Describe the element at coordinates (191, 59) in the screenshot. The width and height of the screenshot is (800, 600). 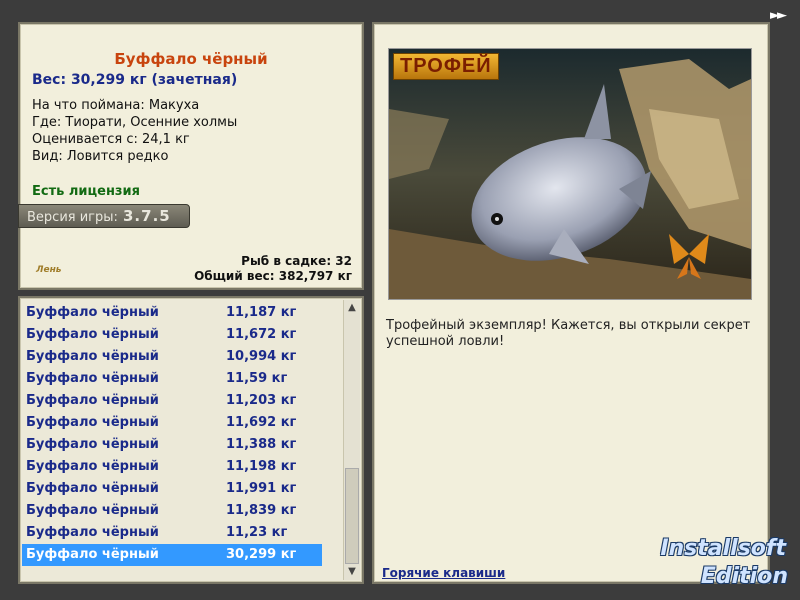
I see `fish-name-title: Буффало чёрный` at that location.